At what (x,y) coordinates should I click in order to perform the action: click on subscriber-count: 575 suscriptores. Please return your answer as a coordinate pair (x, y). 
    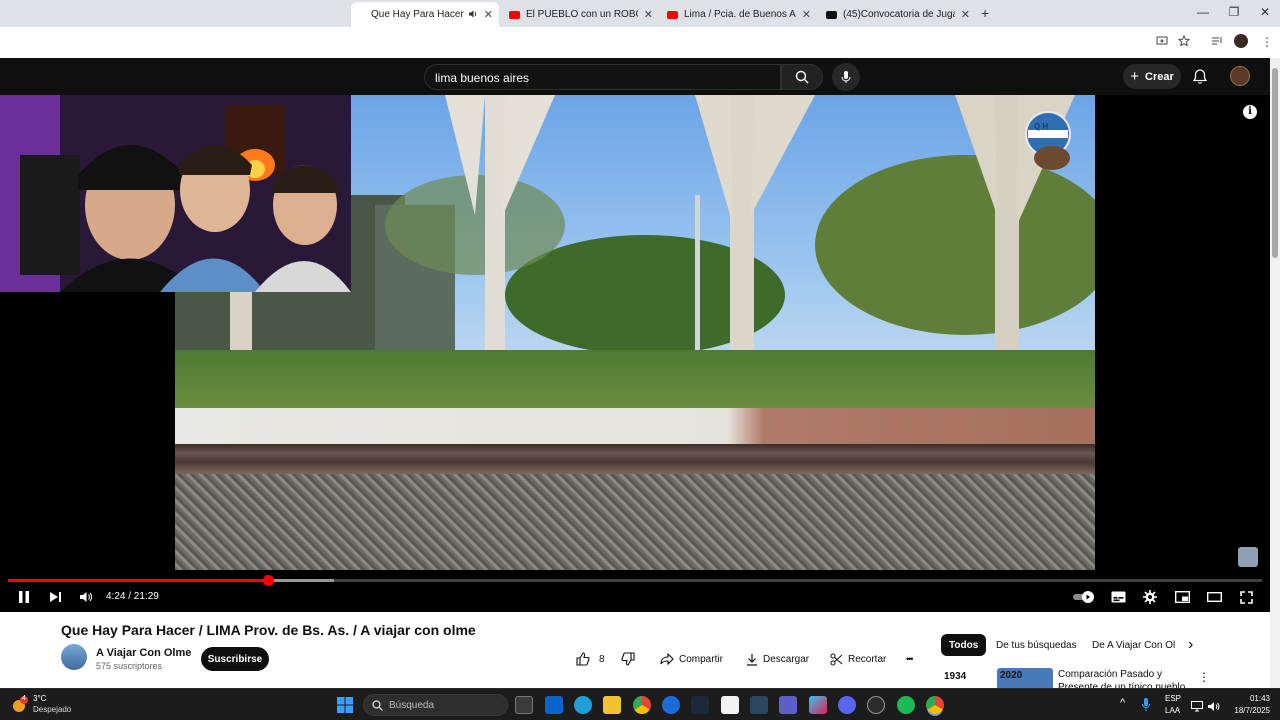
    Looking at the image, I should click on (129, 666).